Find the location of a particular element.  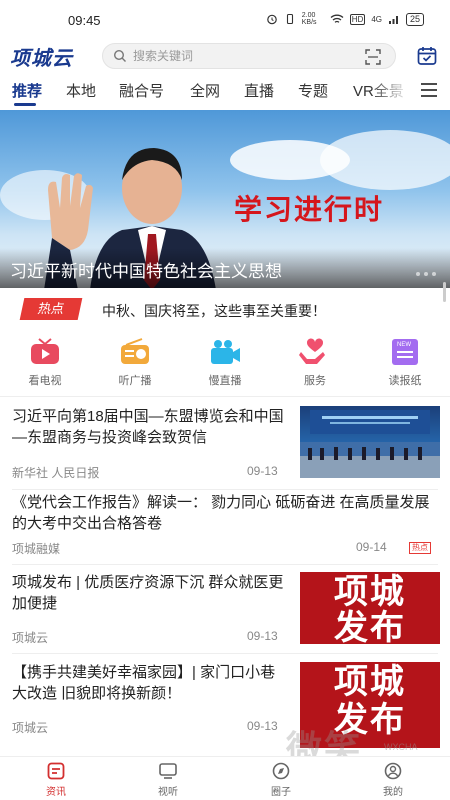

news-title: 【携手共建美好幸福家园】| 家门口小巷大改造 旧貌即将换新颜！ is located at coordinates (151, 683).